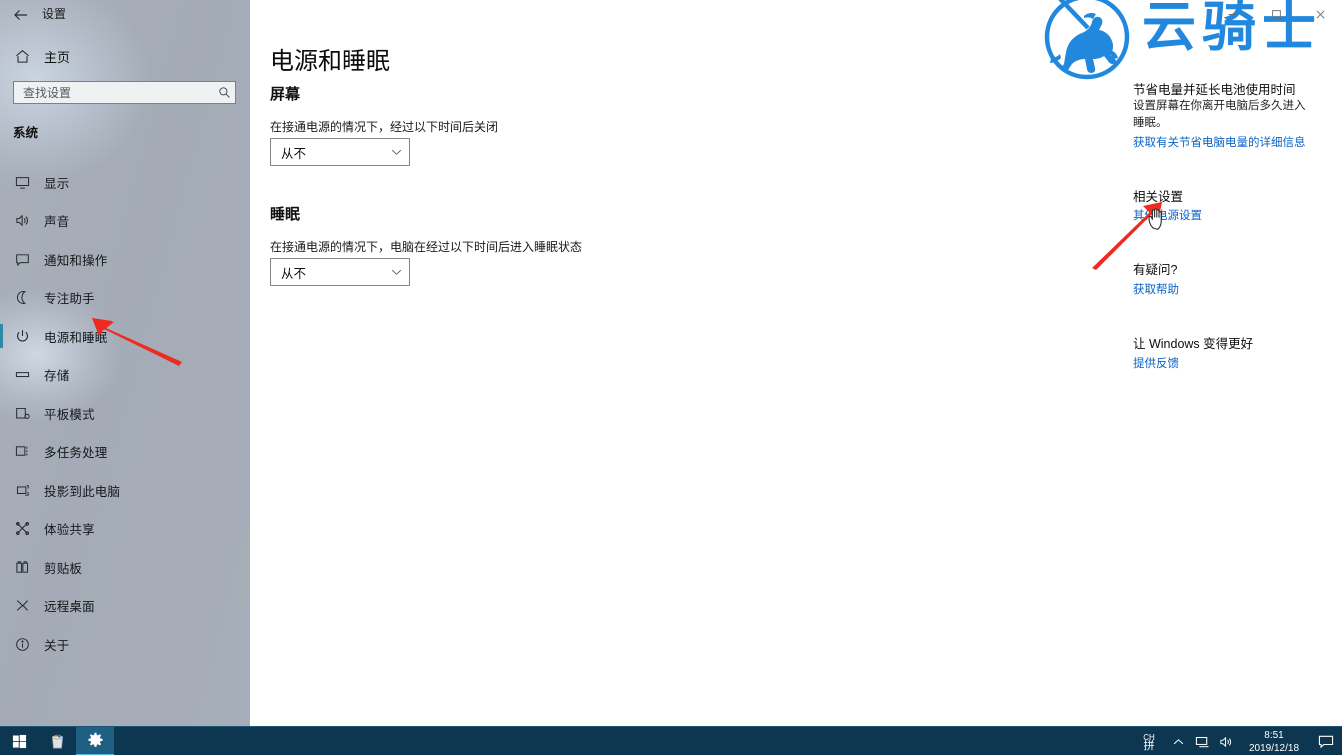 Image resolution: width=1342 pixels, height=755 pixels. I want to click on network-icon, so click(1202, 741).